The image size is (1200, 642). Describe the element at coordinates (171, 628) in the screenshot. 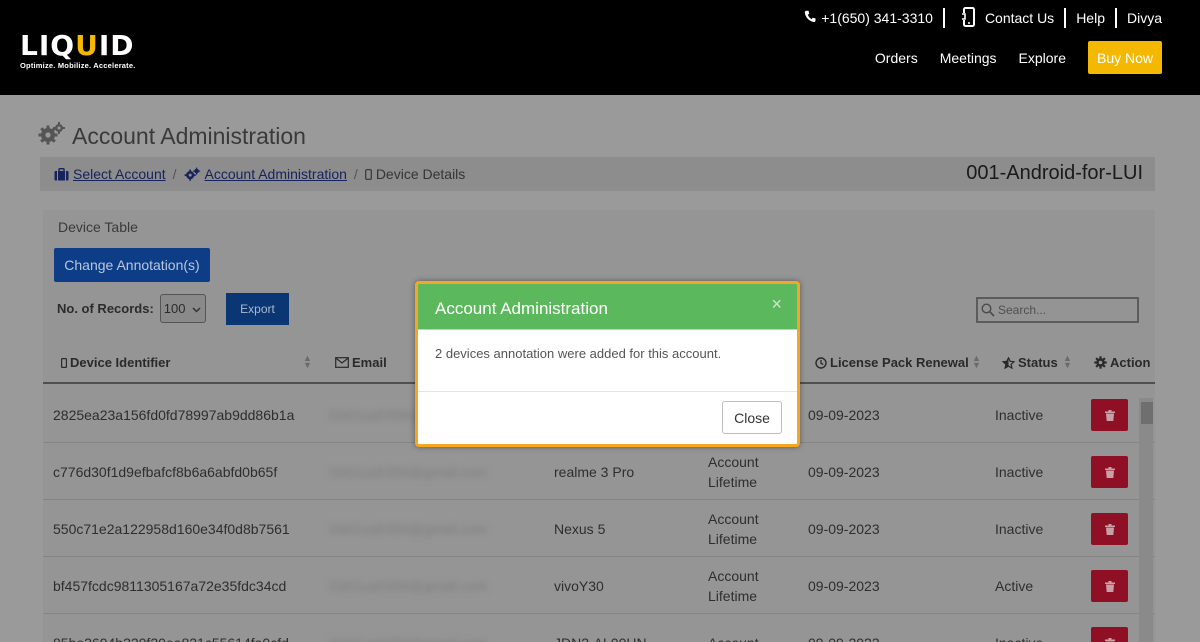

I see `device-id-cell: 85be2694b220f20ea821c55614fa0cfd` at that location.